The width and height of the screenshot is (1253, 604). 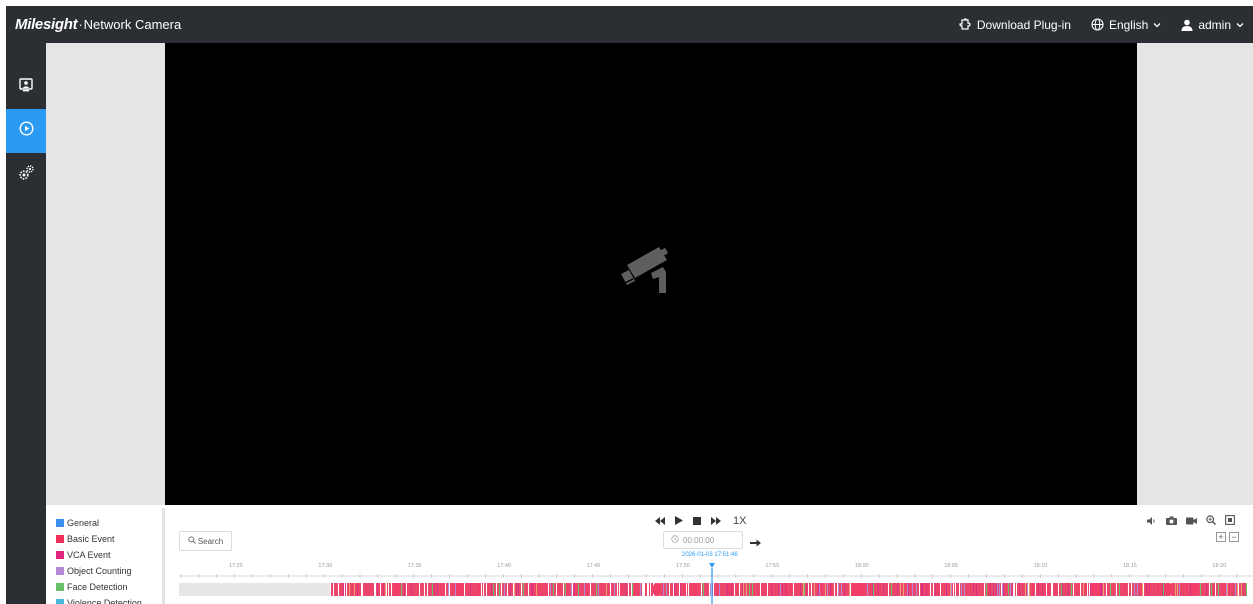 What do you see at coordinates (739, 521) in the screenshot?
I see `playback-speed: 1X` at bounding box center [739, 521].